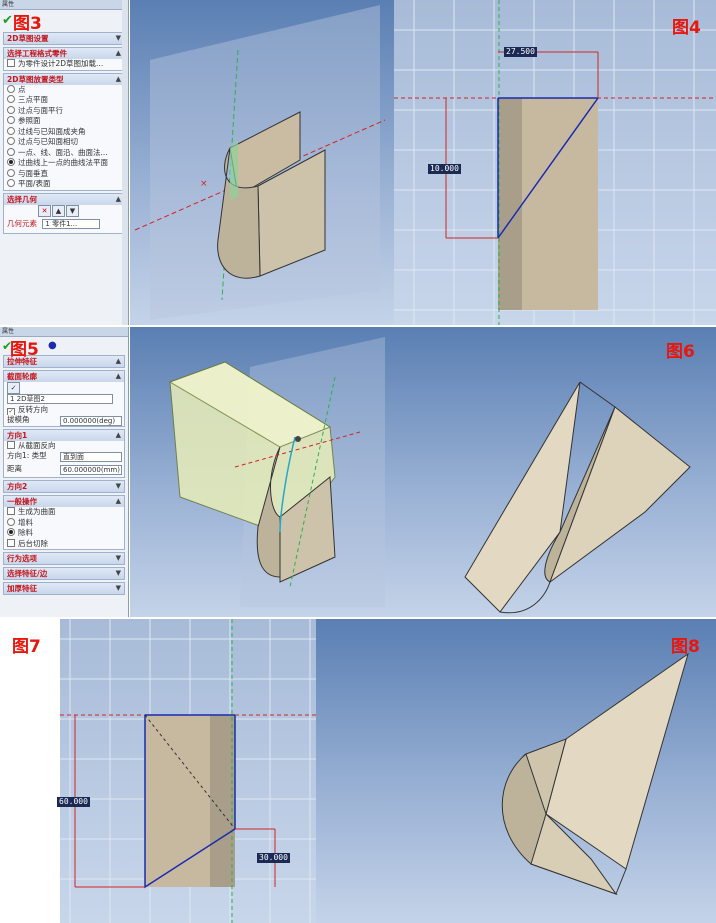  I want to click on fig3-model-drawing: ×, so click(260, 162).